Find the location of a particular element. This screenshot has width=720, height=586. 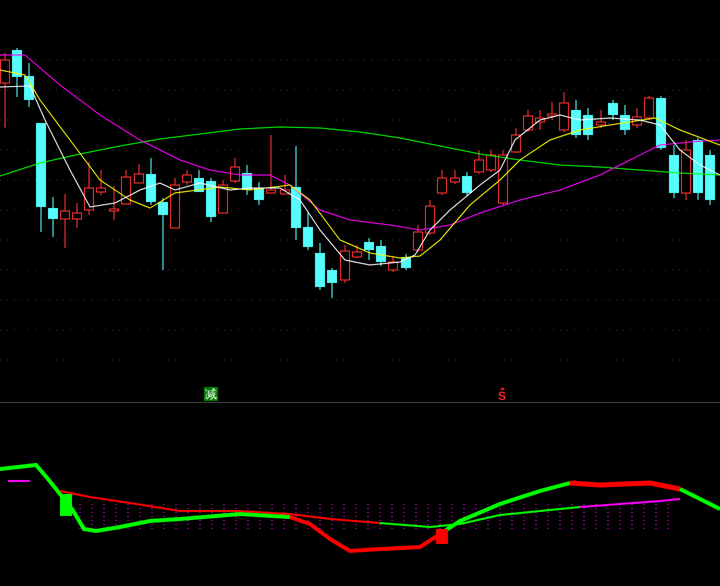

up-arrow-icon is located at coordinates (502, 388).